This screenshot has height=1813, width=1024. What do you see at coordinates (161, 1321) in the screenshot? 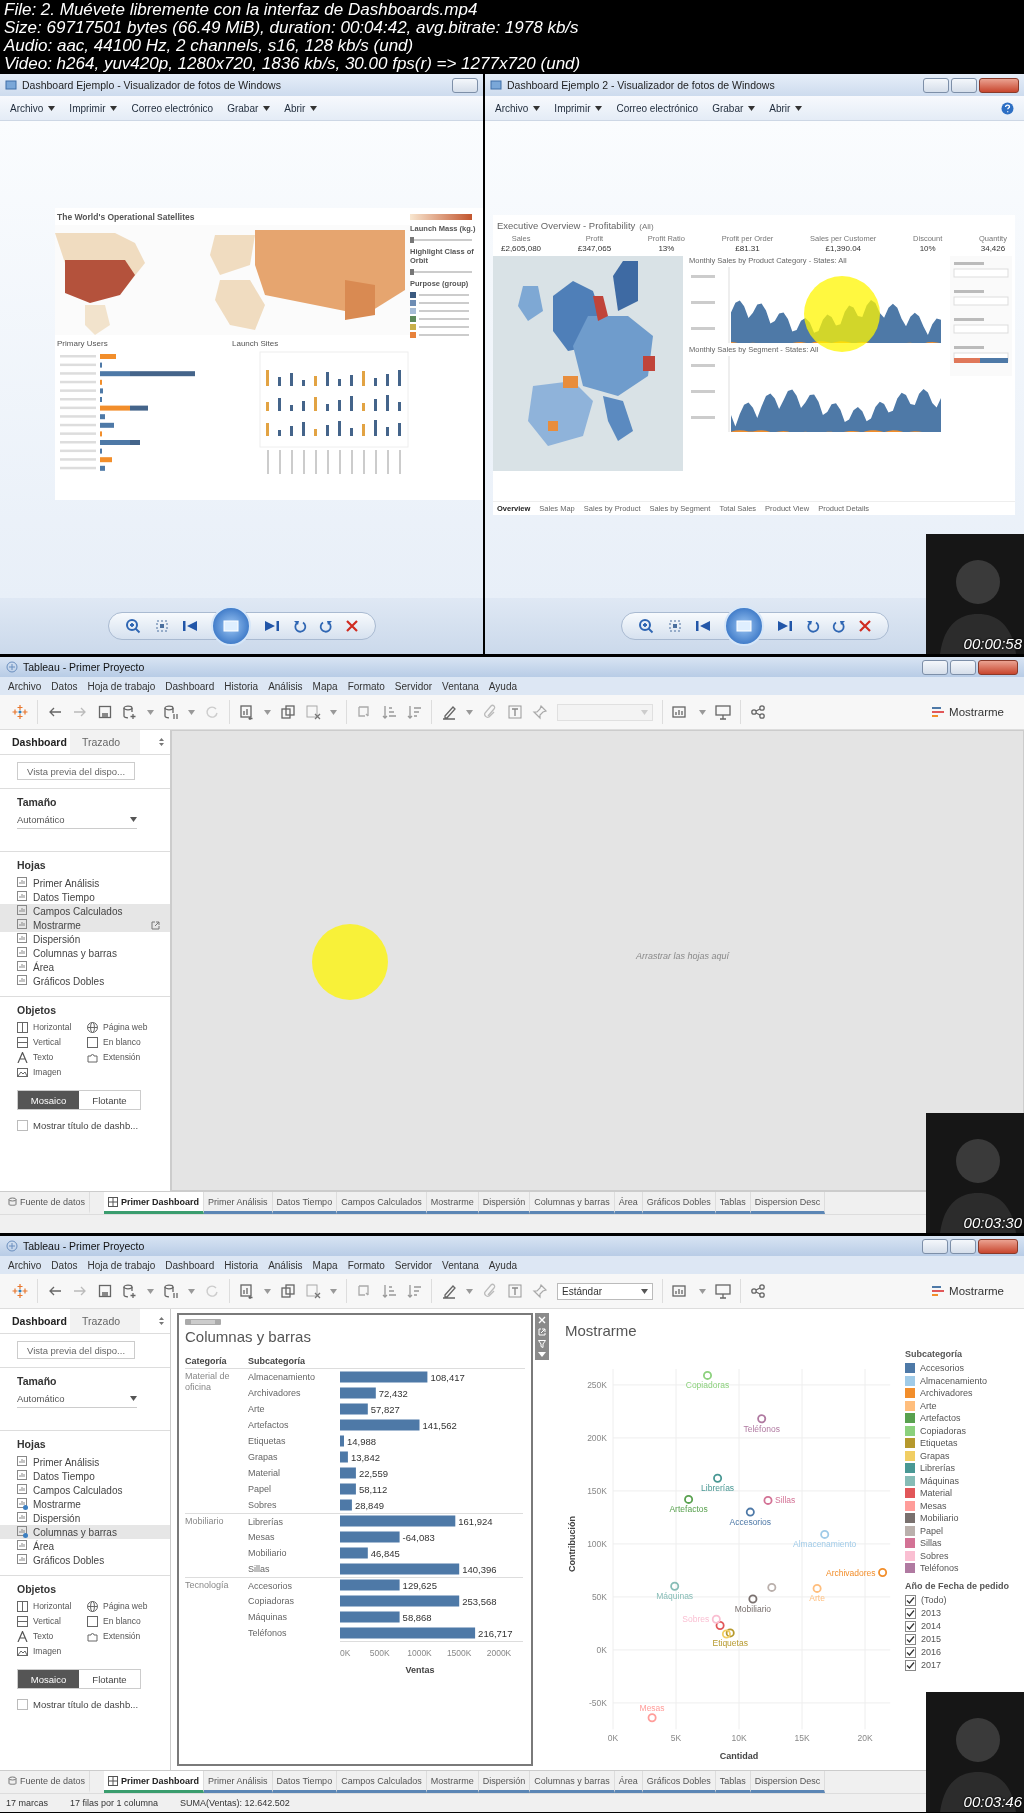
I see `panel-options-icon` at bounding box center [161, 1321].